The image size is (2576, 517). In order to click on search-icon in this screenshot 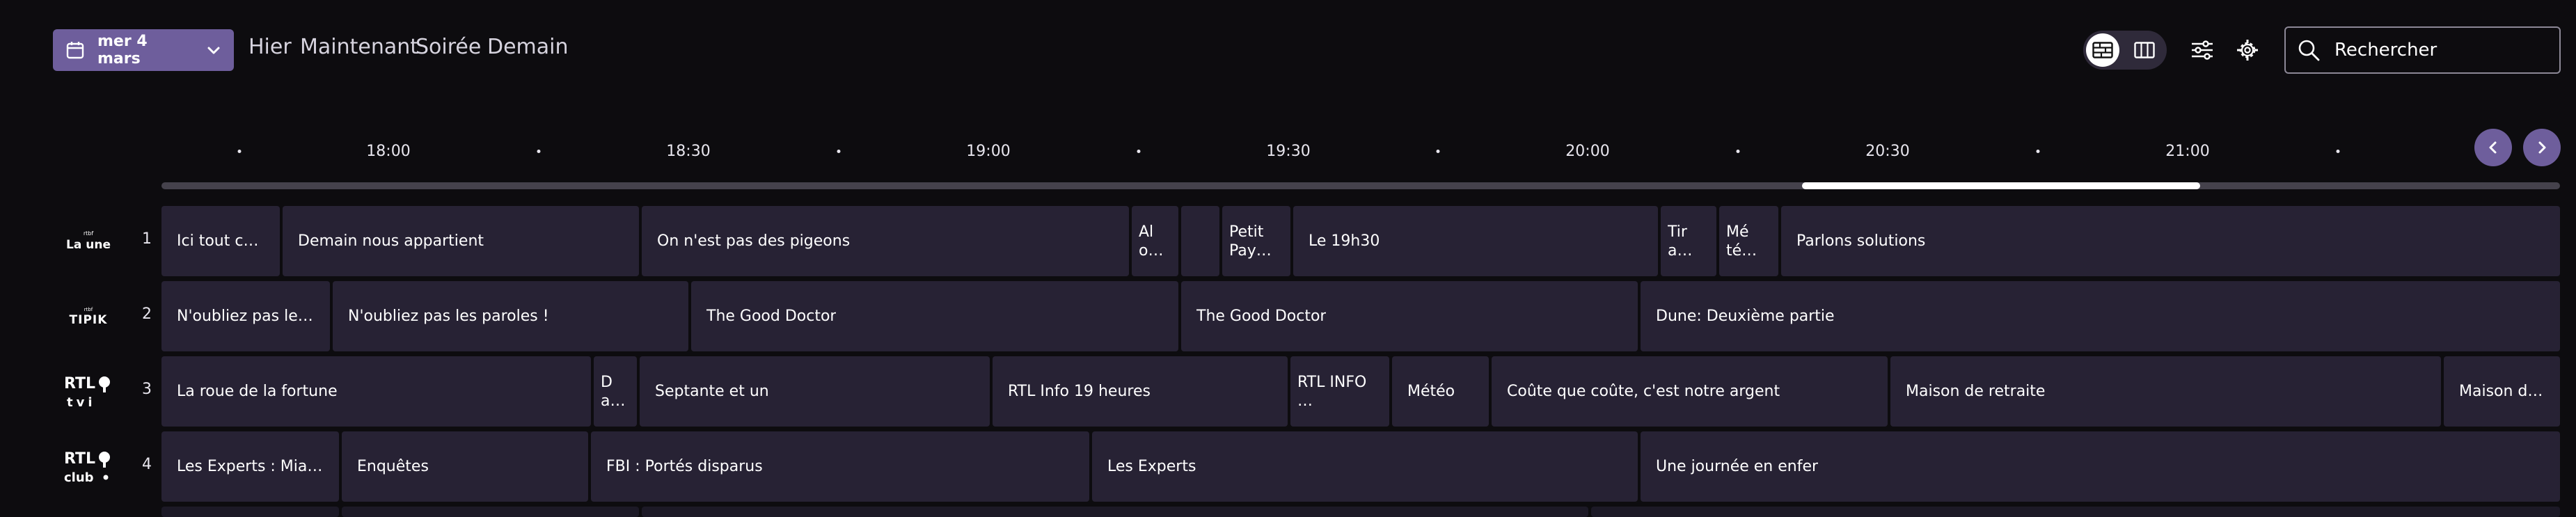, I will do `click(2309, 50)`.